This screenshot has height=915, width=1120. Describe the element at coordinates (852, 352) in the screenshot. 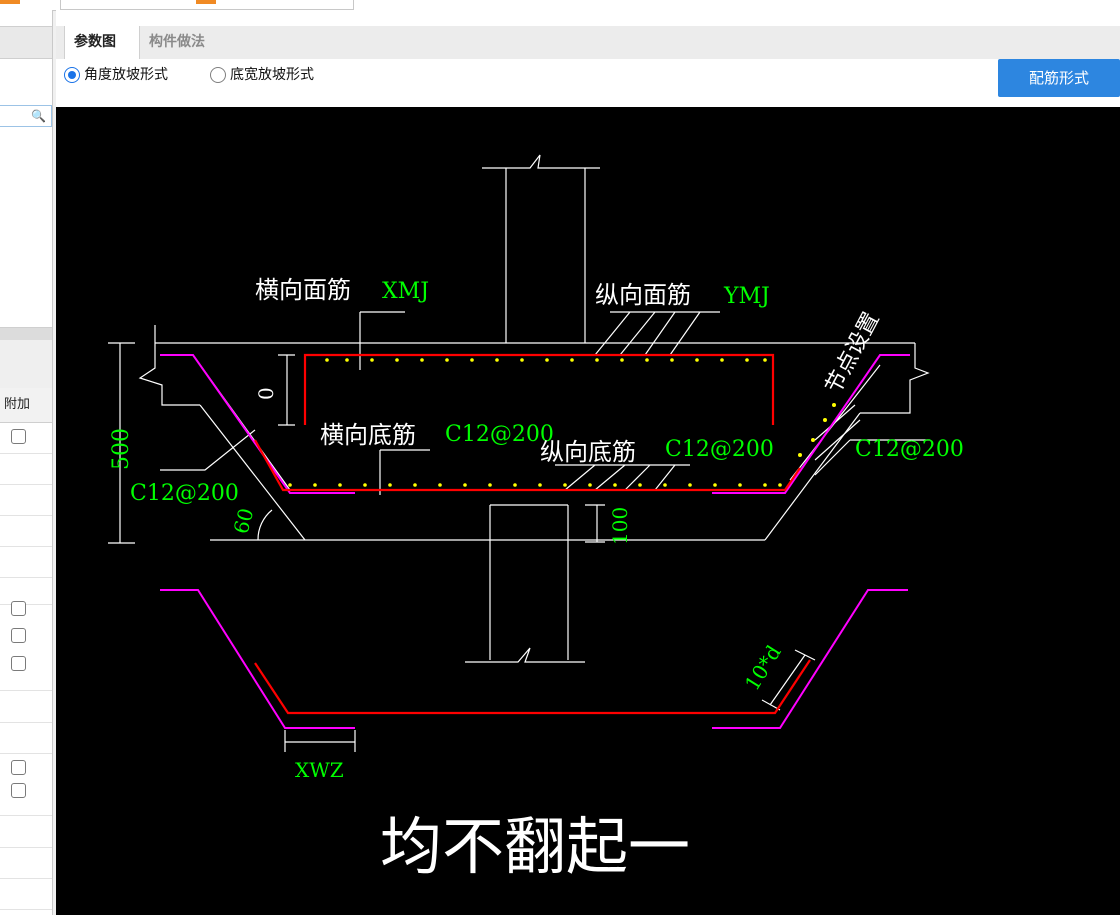

I see `label-node-settings: 节点设置` at that location.